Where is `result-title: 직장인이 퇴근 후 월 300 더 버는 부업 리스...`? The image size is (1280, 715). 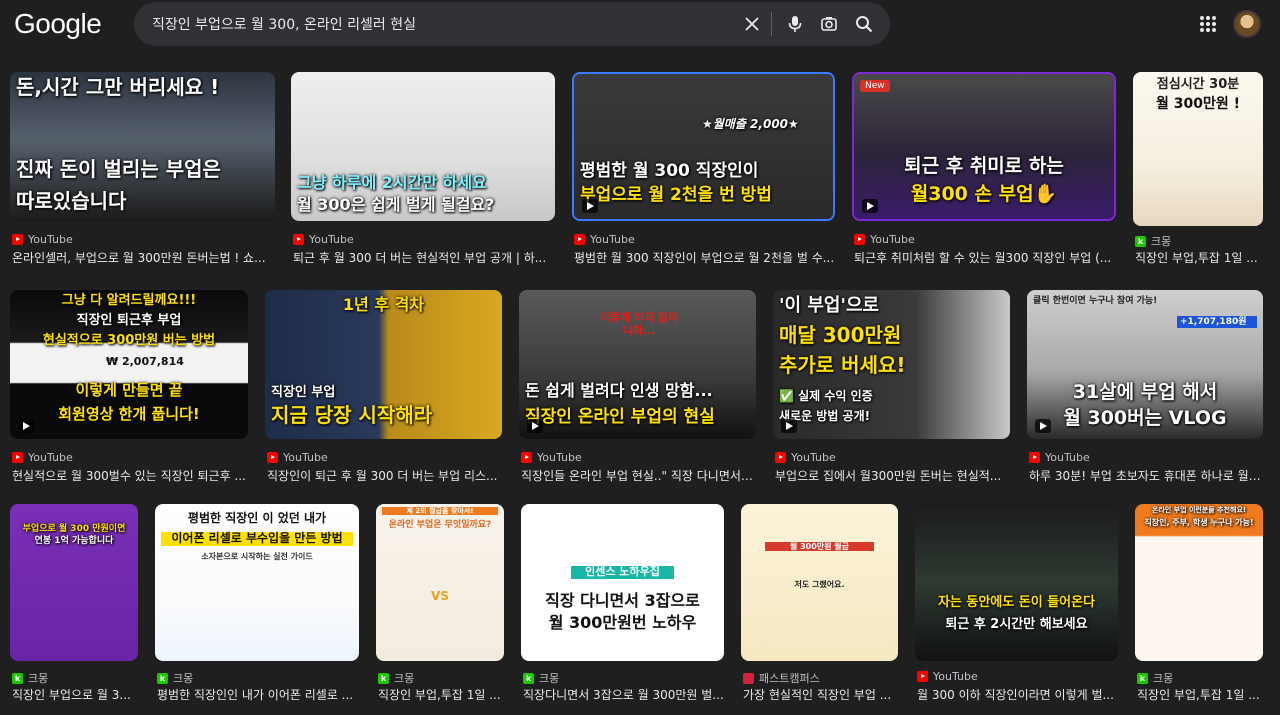 result-title: 직장인이 퇴근 후 월 300 더 버는 부업 리스... is located at coordinates (384, 475).